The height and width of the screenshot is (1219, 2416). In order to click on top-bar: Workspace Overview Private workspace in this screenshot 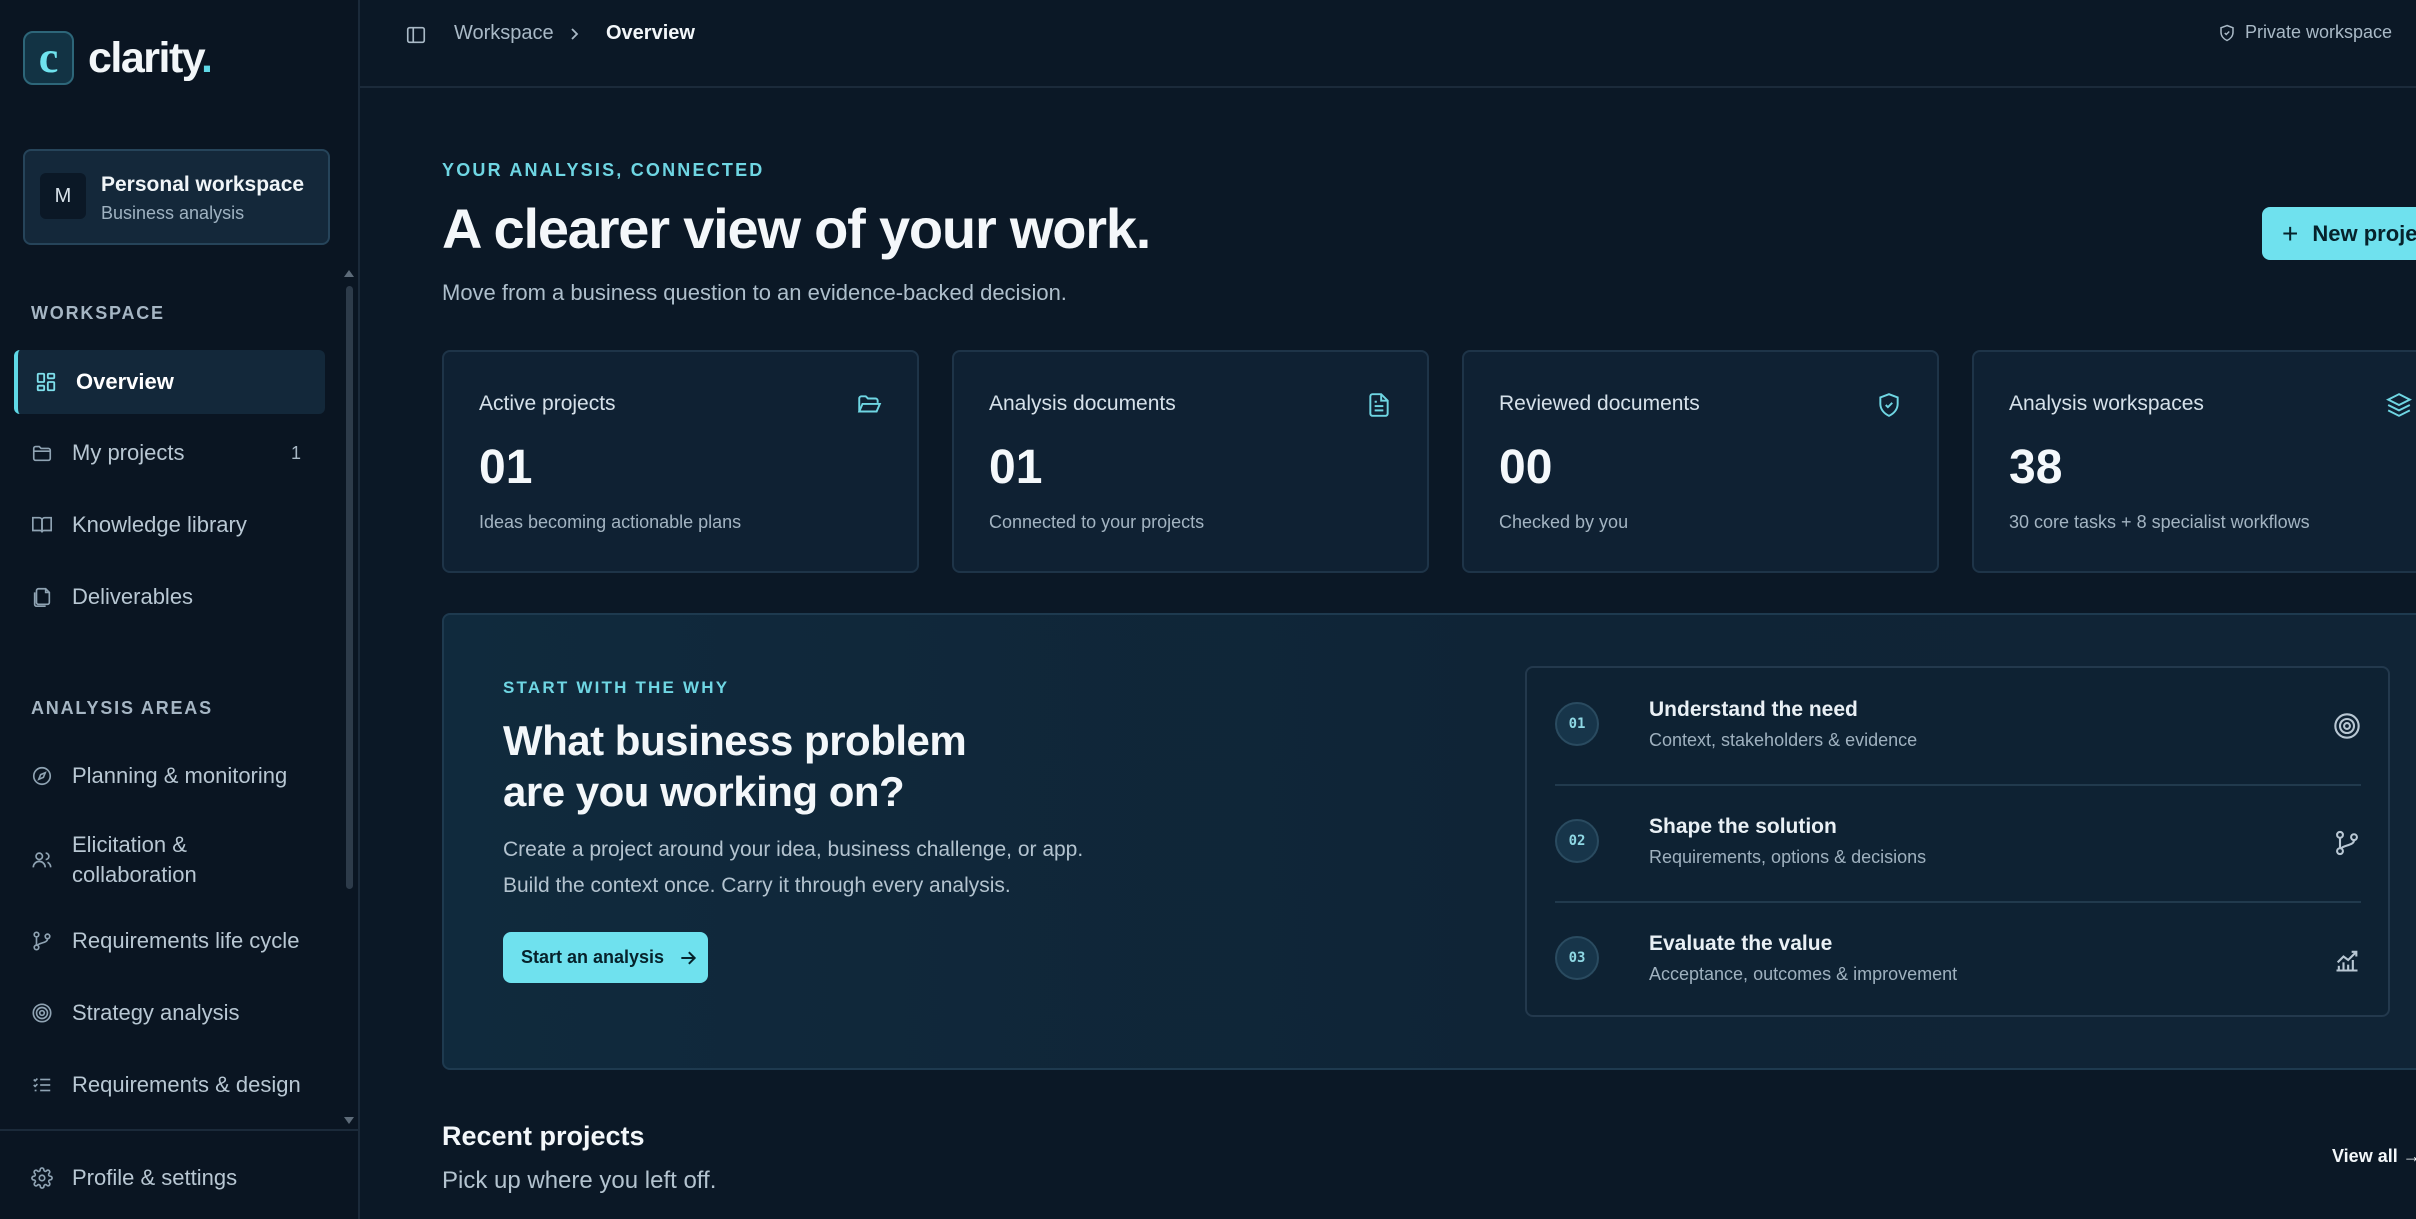, I will do `click(1388, 44)`.